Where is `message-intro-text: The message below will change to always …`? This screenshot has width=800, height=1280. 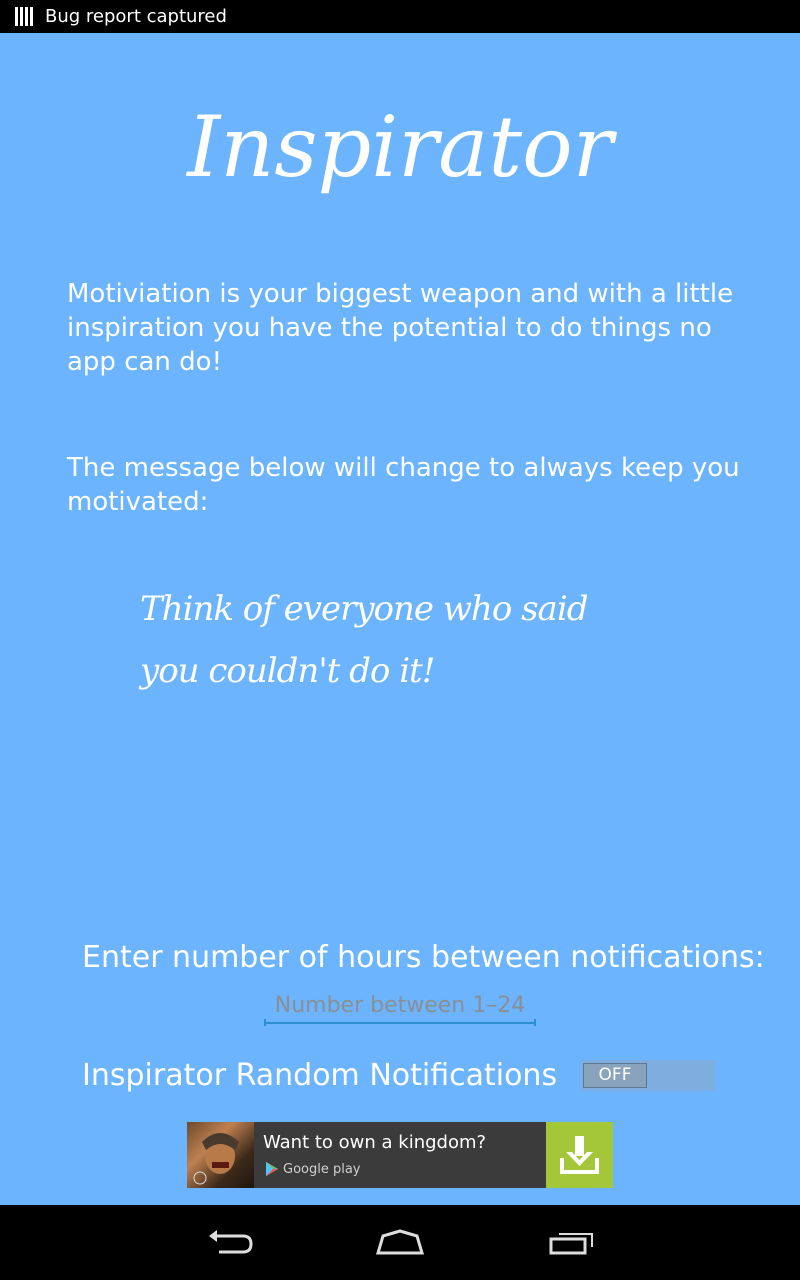
message-intro-text: The message below will change to always … is located at coordinates (403, 485).